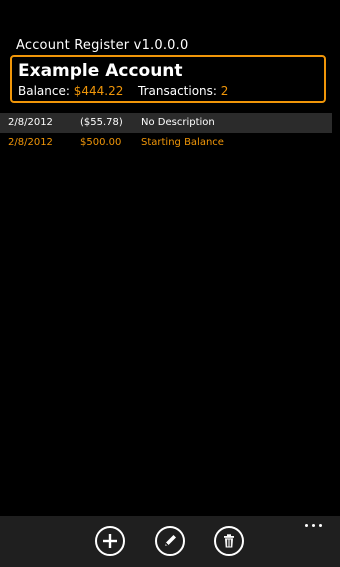 The height and width of the screenshot is (567, 340). Describe the element at coordinates (44, 91) in the screenshot. I see `balance-label: Balance:` at that location.